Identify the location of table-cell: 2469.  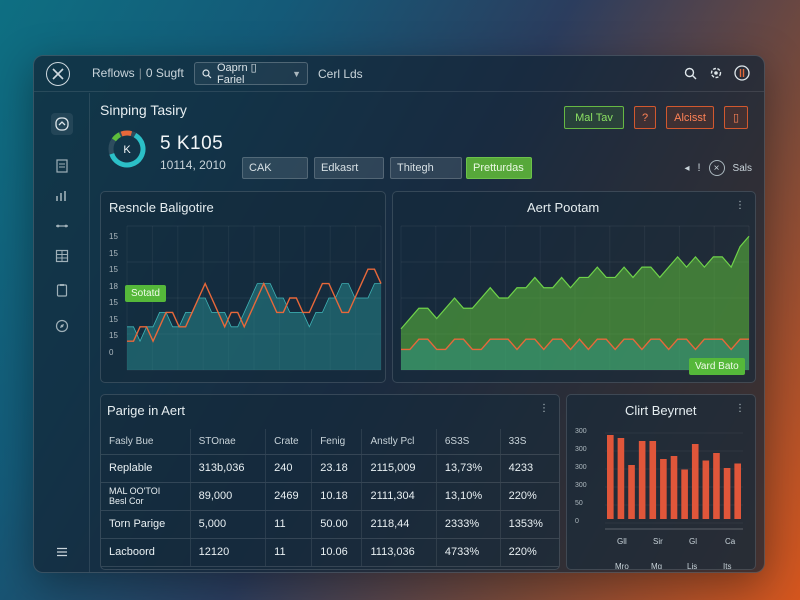
(288, 496).